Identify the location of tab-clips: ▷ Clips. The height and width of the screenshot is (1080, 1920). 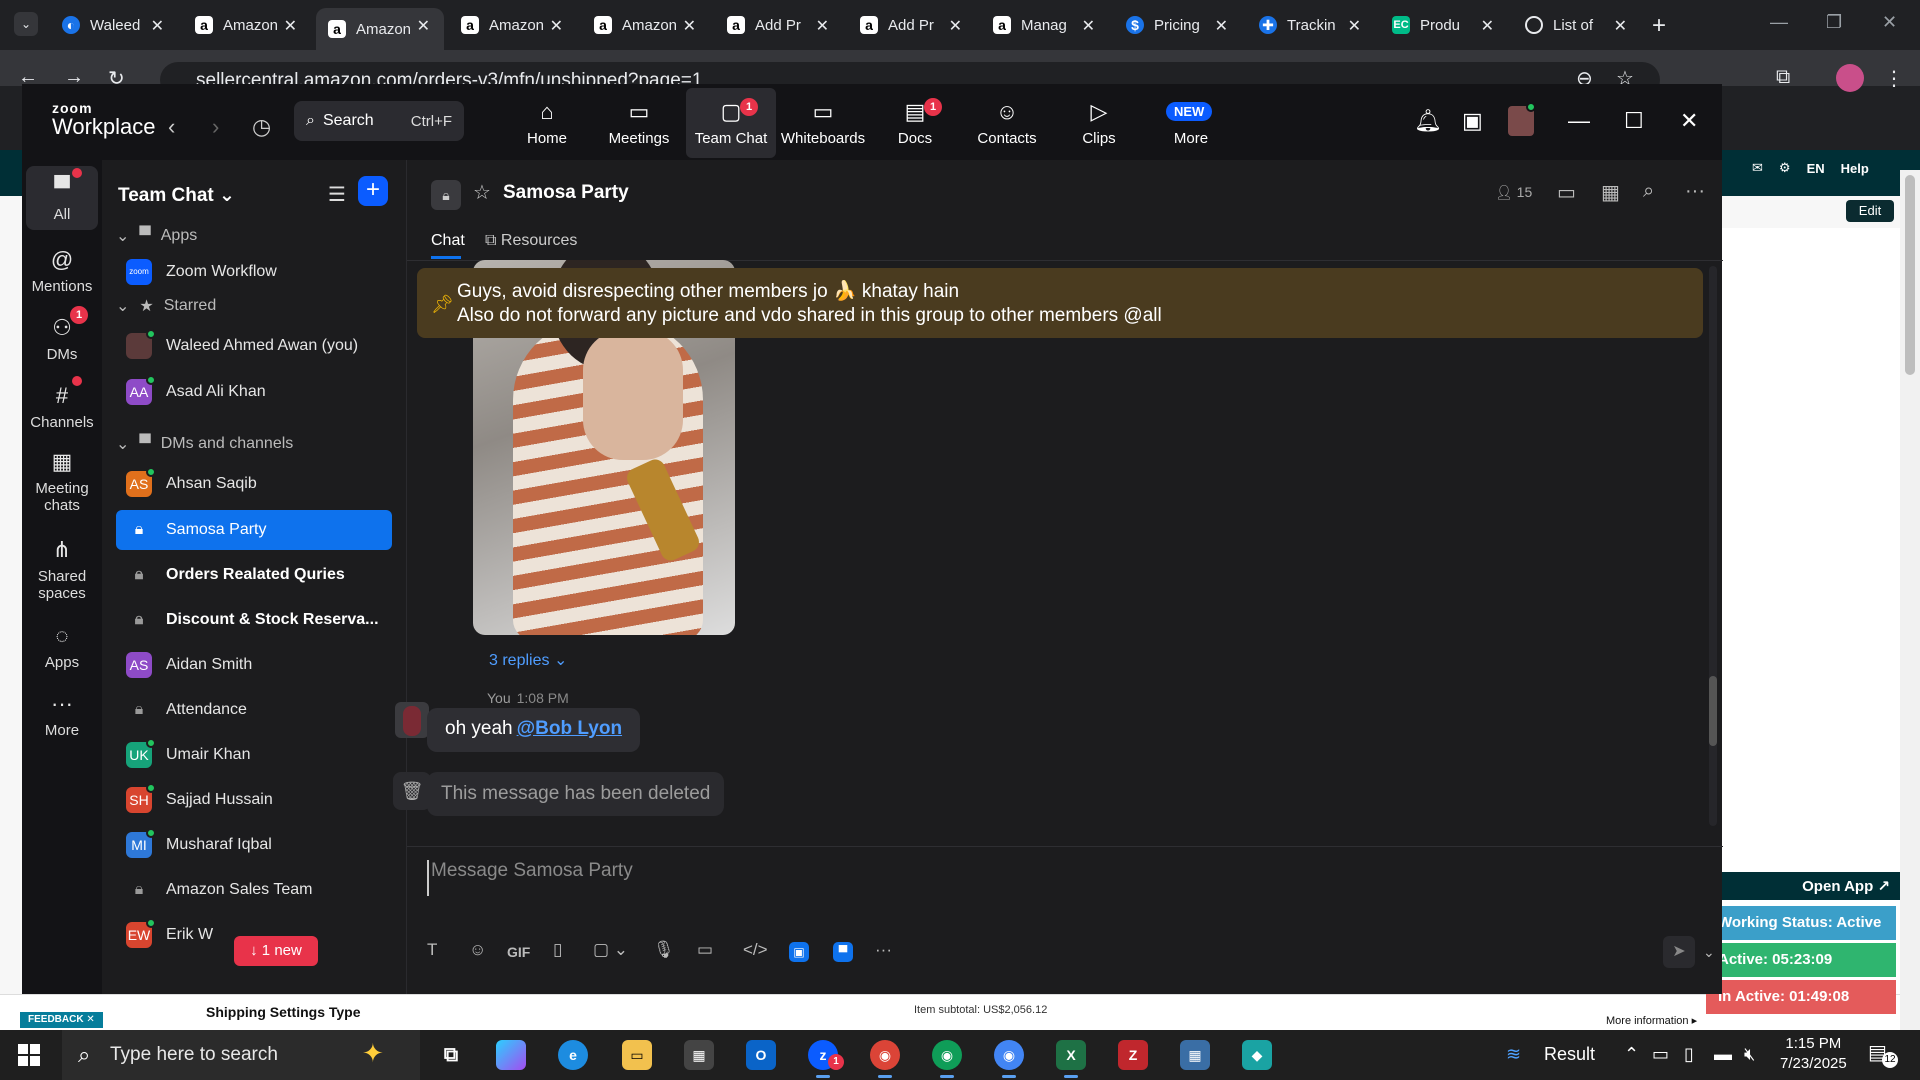
(1099, 123).